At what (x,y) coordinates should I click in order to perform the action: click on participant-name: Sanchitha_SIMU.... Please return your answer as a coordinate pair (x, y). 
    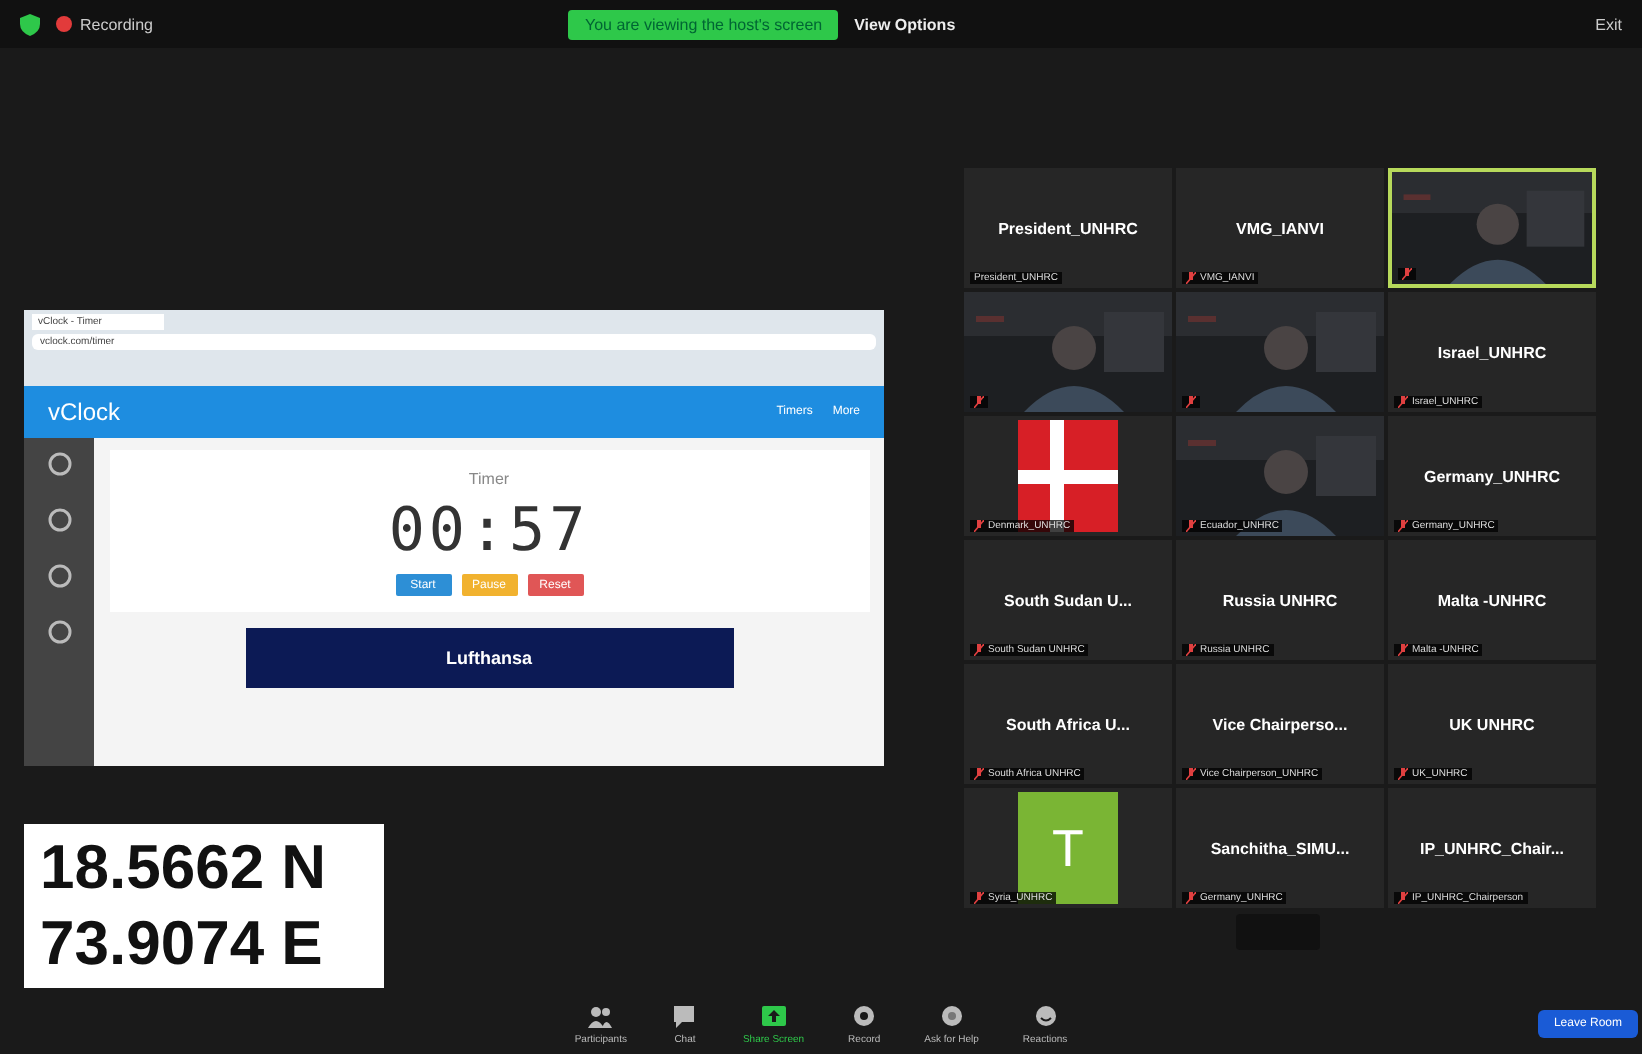
    Looking at the image, I should click on (1280, 848).